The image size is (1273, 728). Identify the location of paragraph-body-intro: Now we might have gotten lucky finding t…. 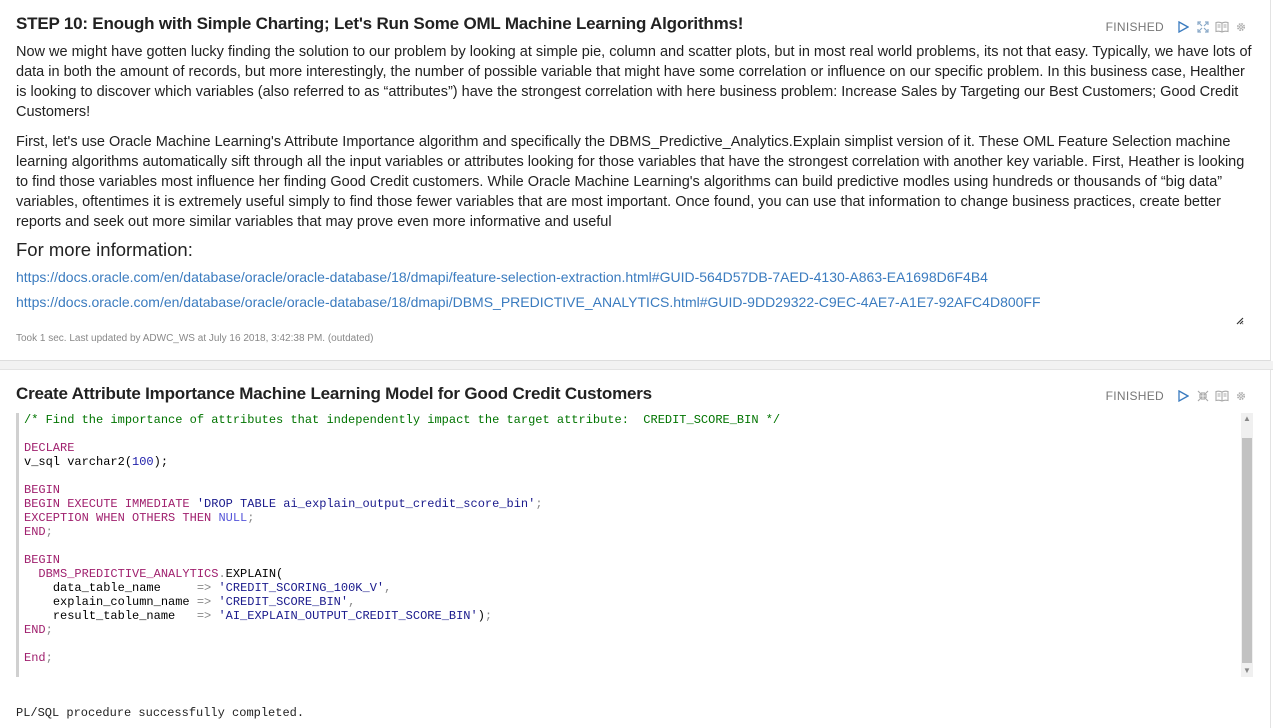
(634, 82).